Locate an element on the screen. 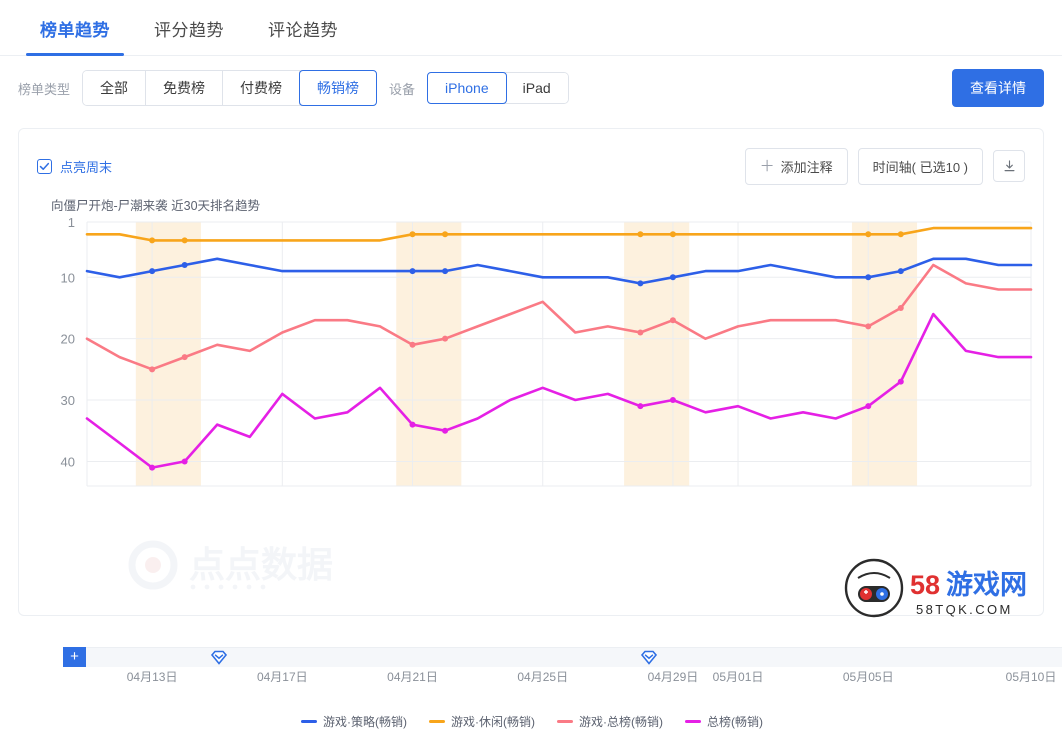  y-axis-tick: 20 is located at coordinates (68, 339).